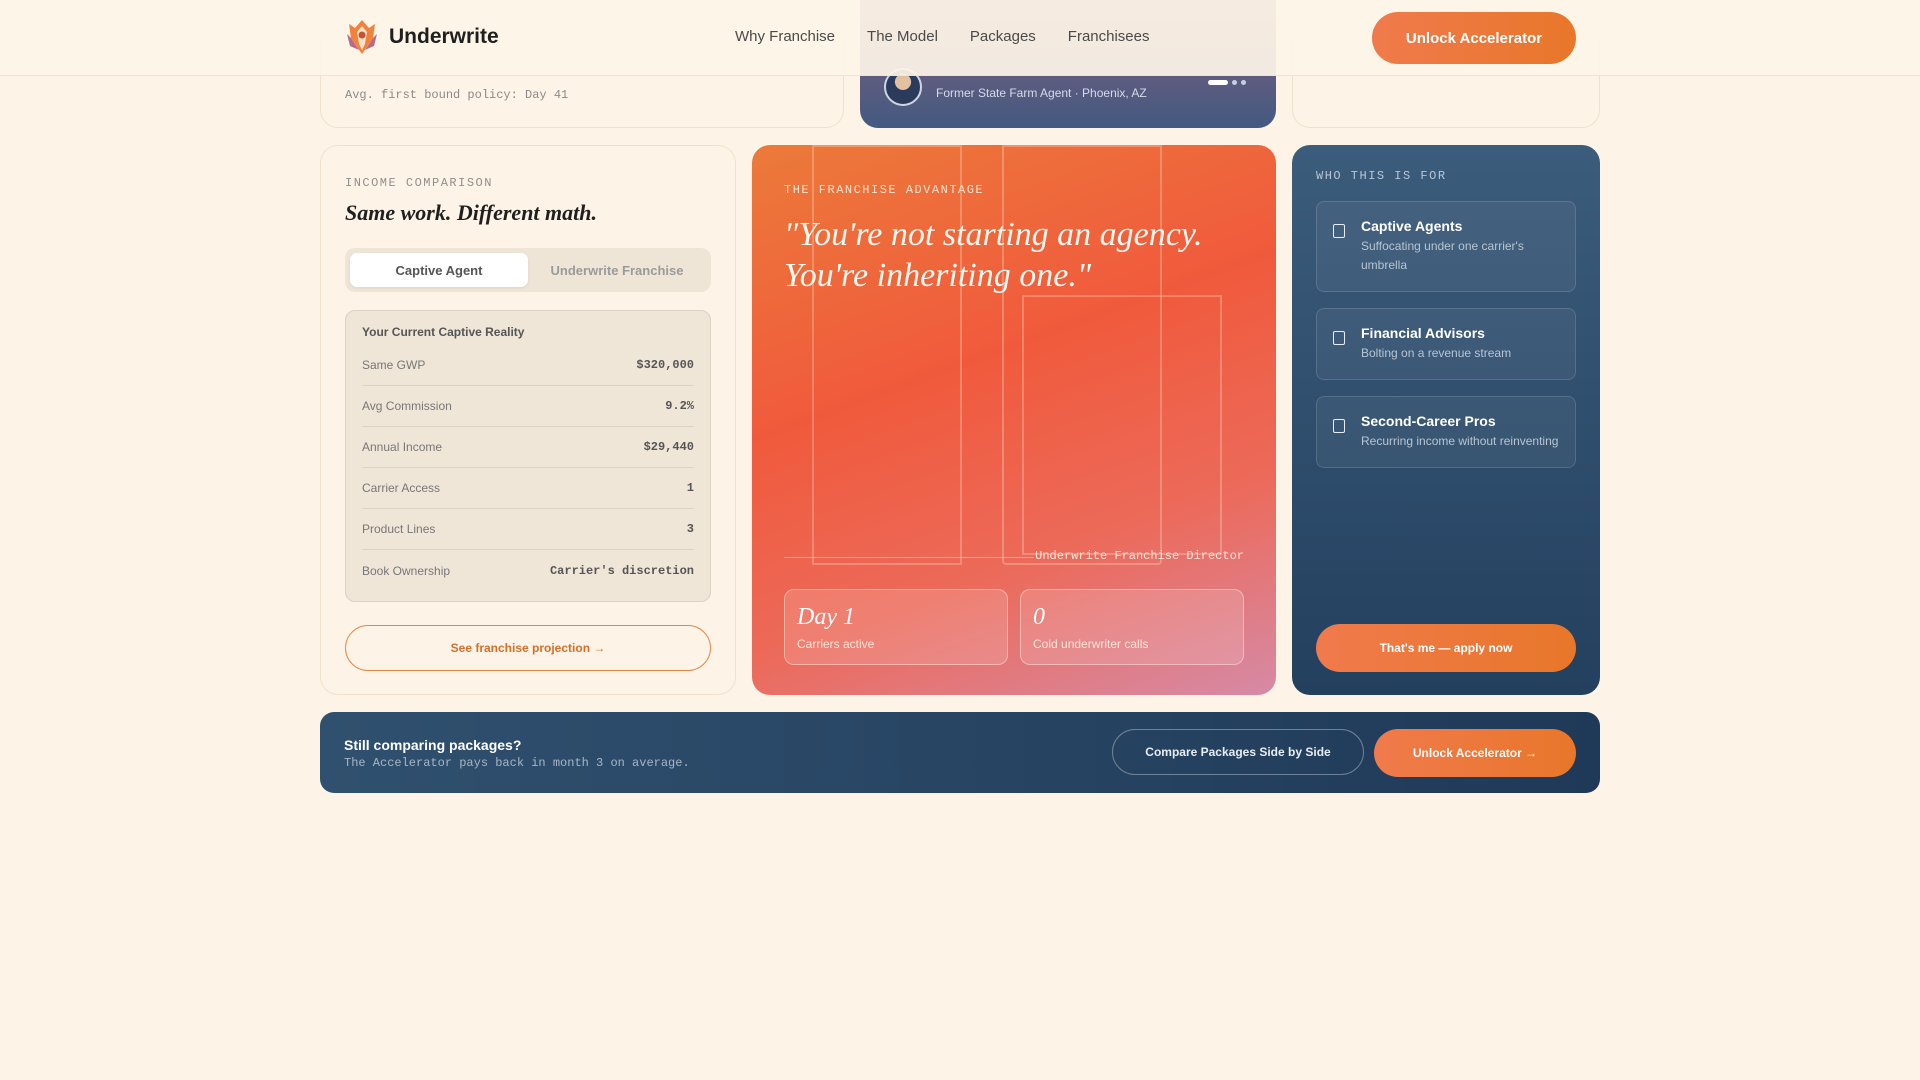 This screenshot has height=1080, width=1920. I want to click on first-bound-policy-text: Avg. first bound policy: Day 41, so click(457, 95).